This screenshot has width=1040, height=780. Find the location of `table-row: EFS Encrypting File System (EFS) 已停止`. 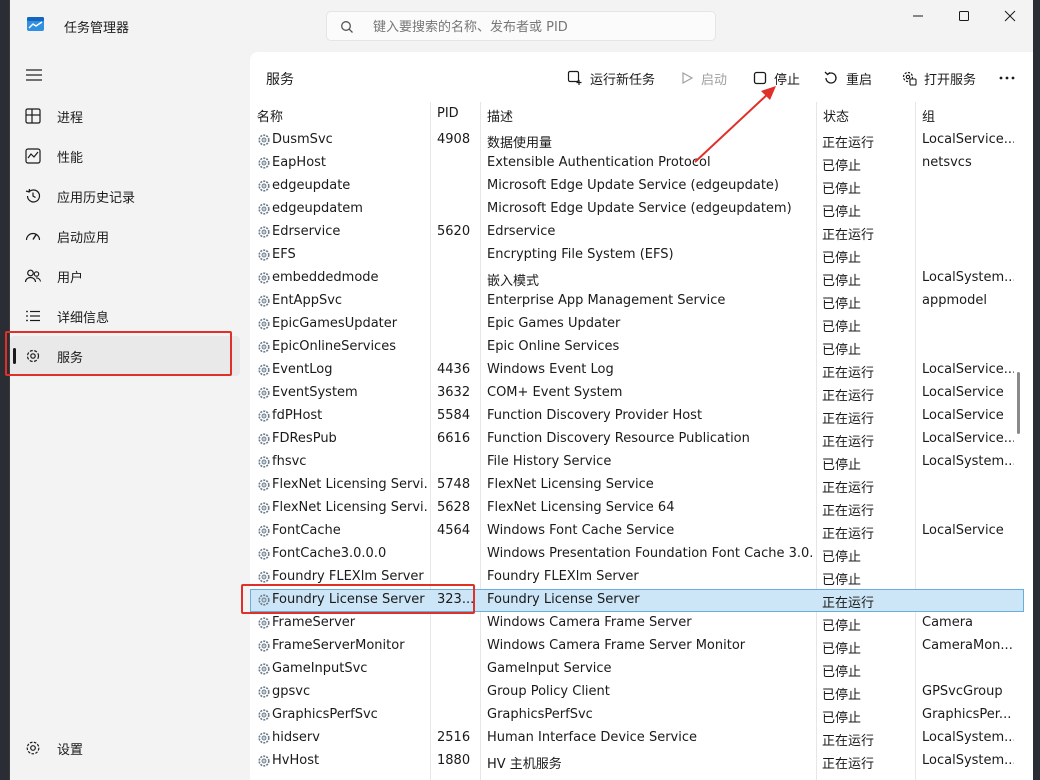

table-row: EFS Encrypting File System (EFS) 已停止 is located at coordinates (637, 255).